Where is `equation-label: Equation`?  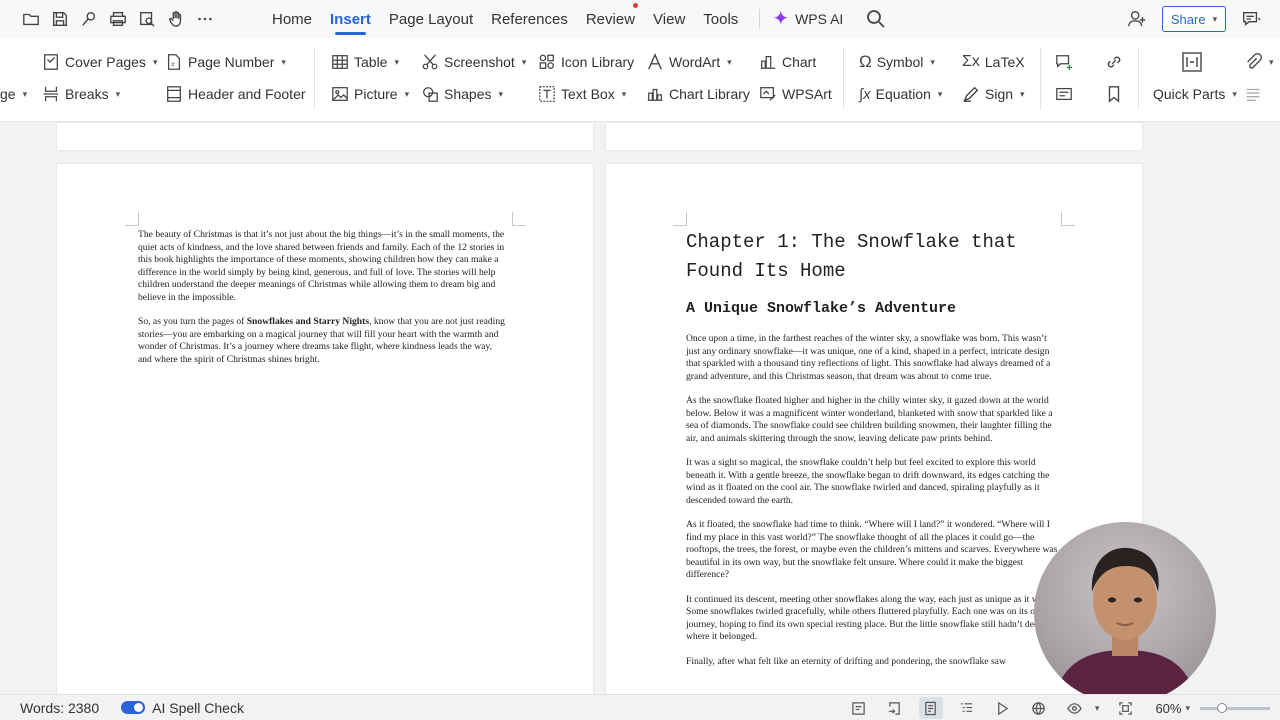 equation-label: Equation is located at coordinates (903, 94).